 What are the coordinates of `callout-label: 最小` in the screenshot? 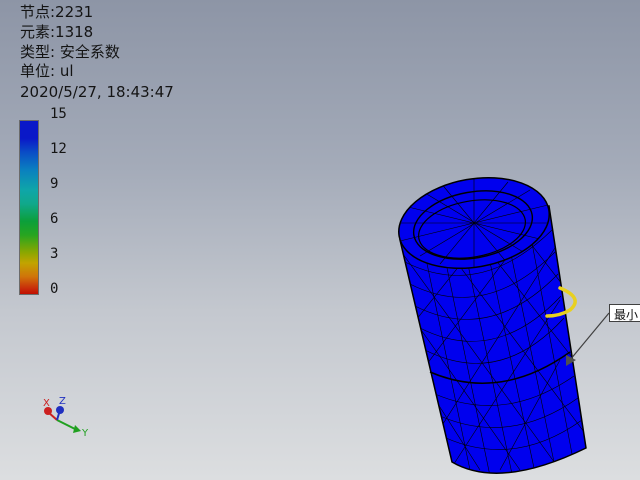 It's located at (626, 315).